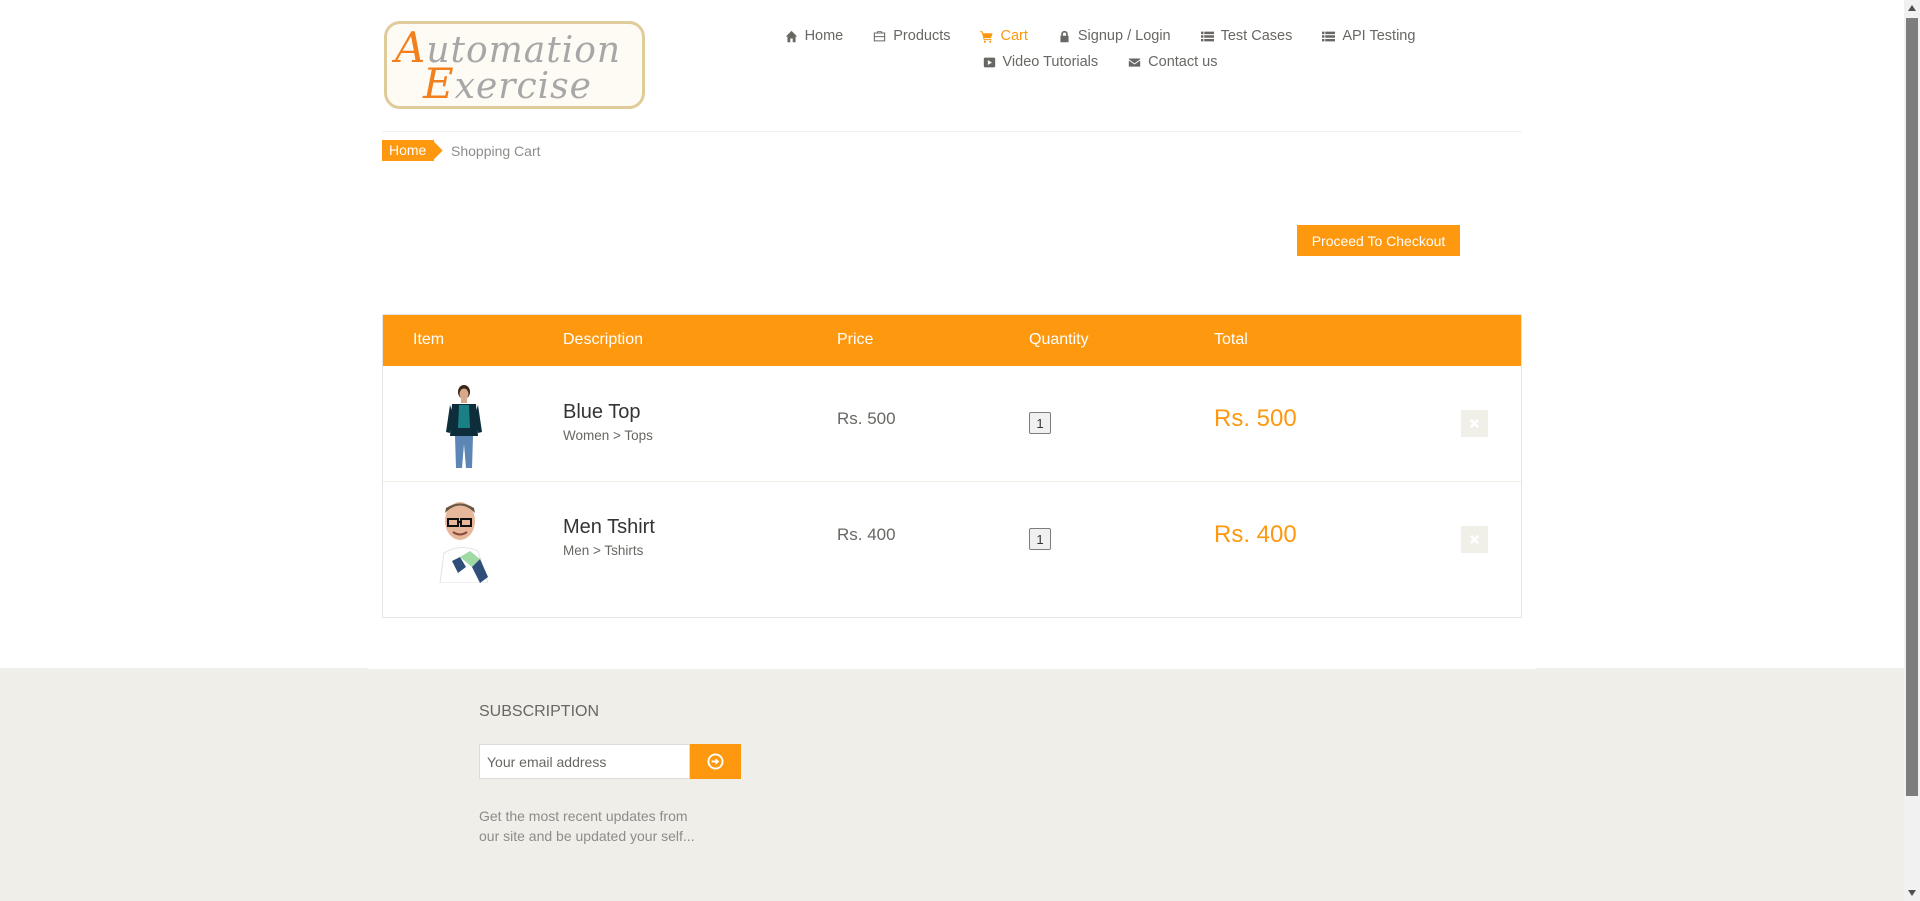 Image resolution: width=1920 pixels, height=901 pixels. I want to click on cart-icon, so click(987, 36).